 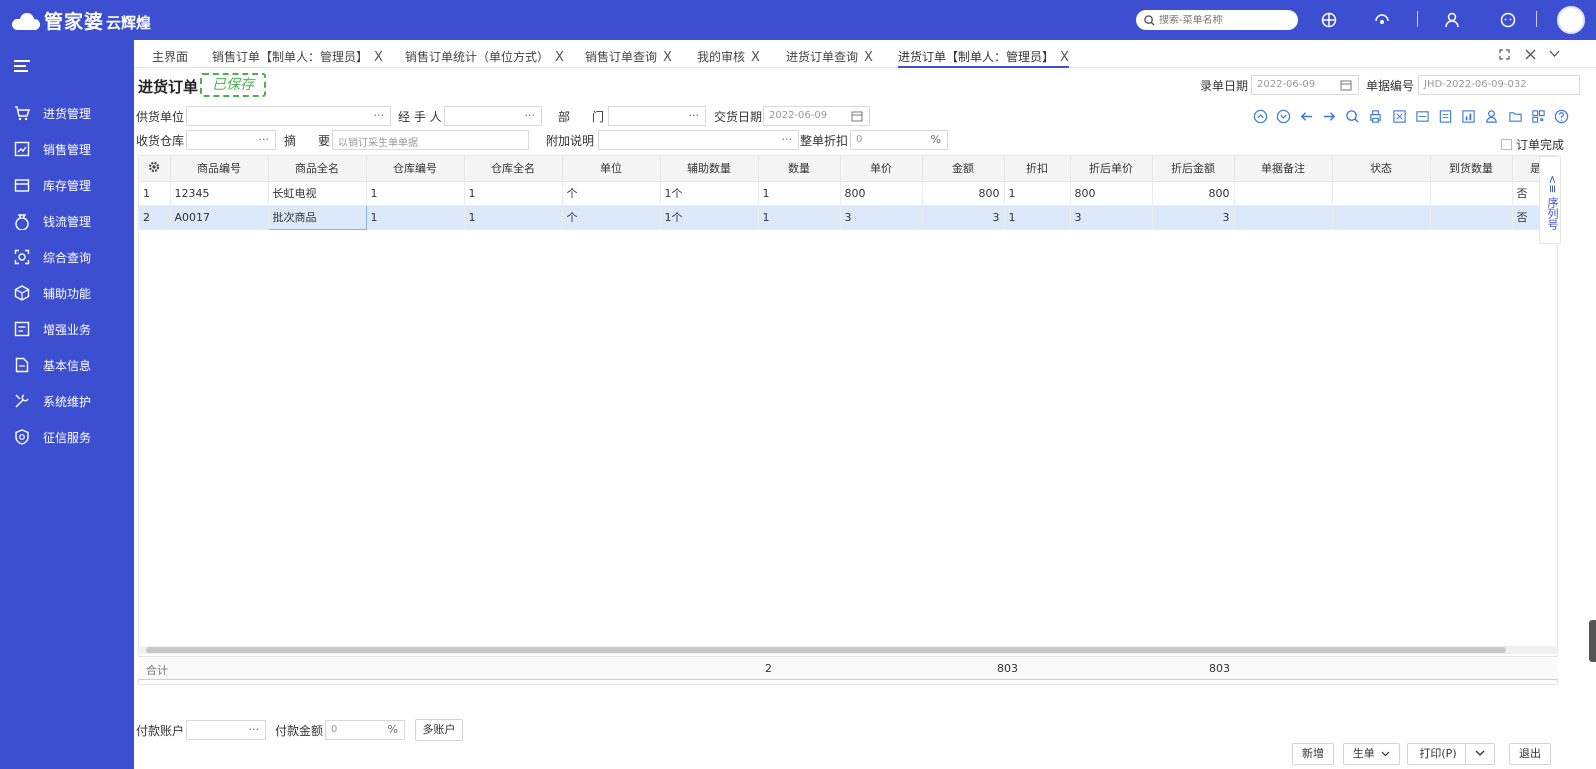 I want to click on print-options-button, so click(x=1480, y=754).